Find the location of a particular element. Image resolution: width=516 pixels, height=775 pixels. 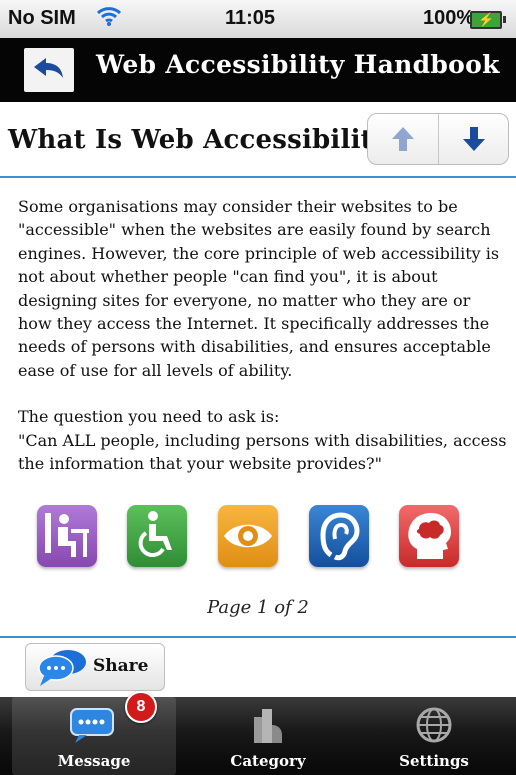

tab-message: 8 Message is located at coordinates (94, 733).